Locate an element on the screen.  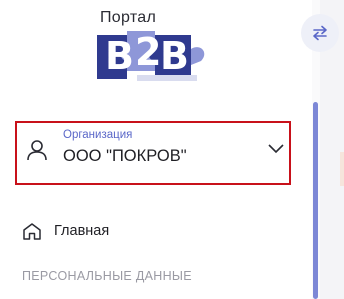
logo-letter-b-second: B is located at coordinates (174, 56).